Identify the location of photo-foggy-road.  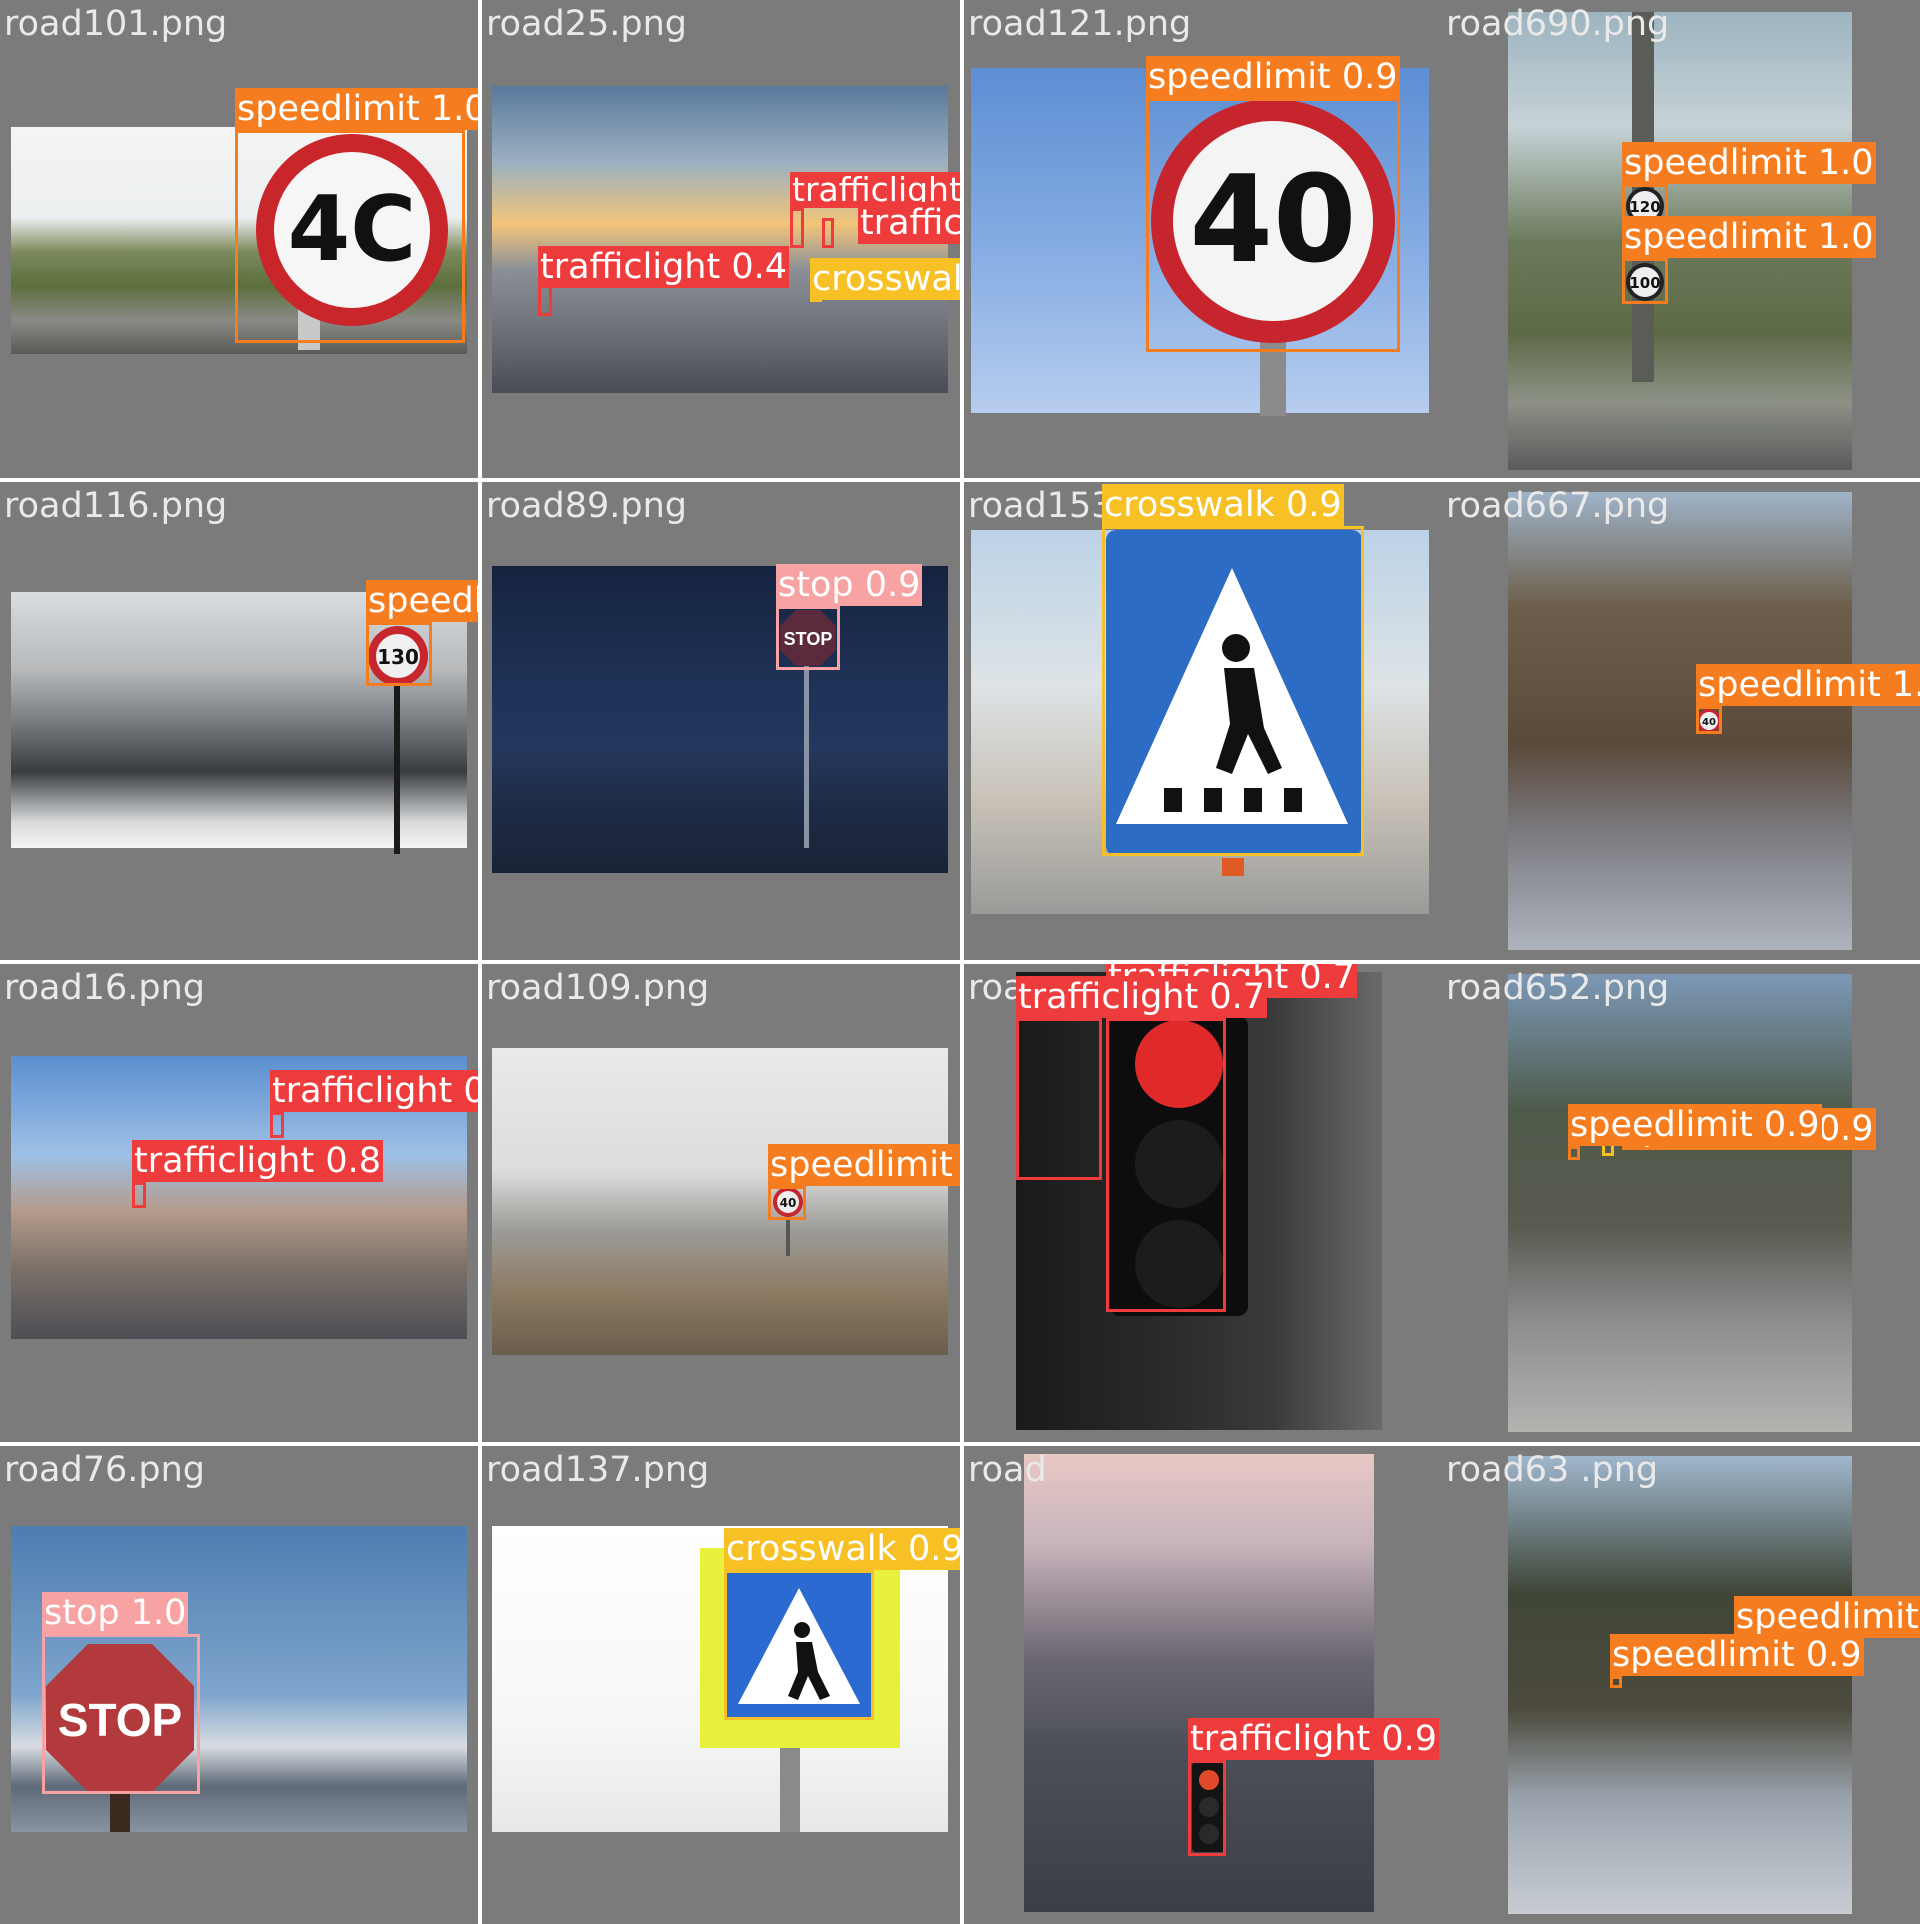
(720, 1201).